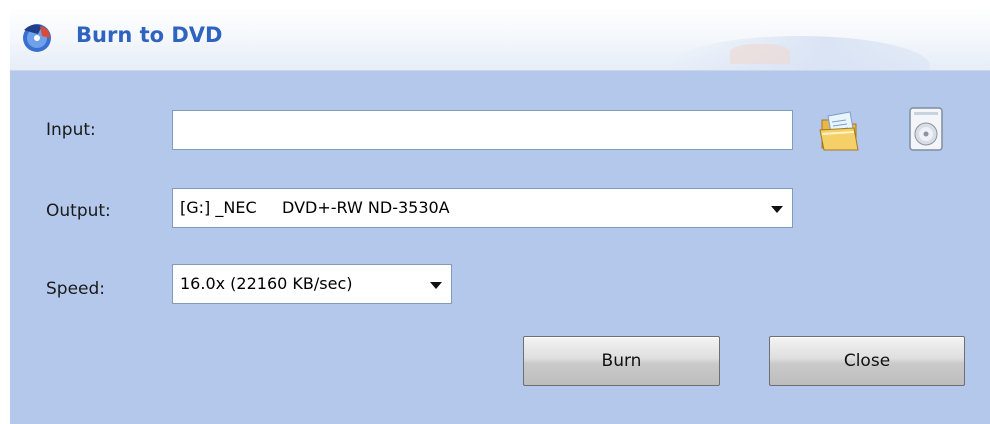 This screenshot has height=424, width=990. What do you see at coordinates (760, 54) in the screenshot?
I see `title-bar-decoration-accent` at bounding box center [760, 54].